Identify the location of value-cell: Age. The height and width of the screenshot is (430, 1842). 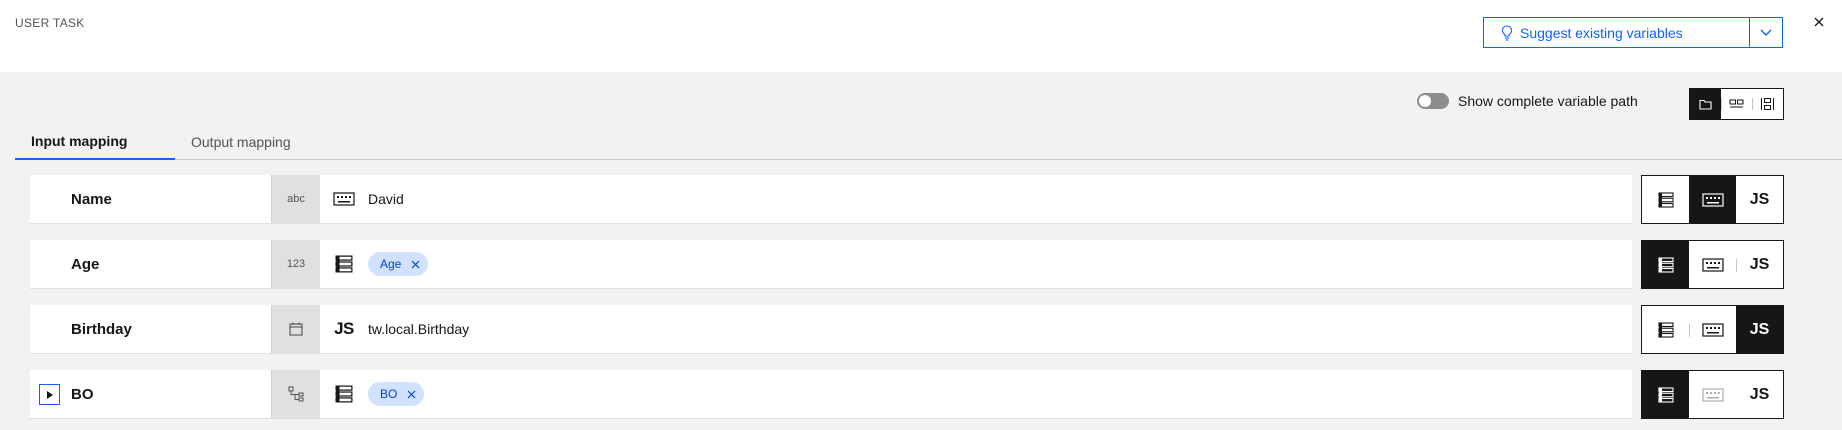
(976, 264).